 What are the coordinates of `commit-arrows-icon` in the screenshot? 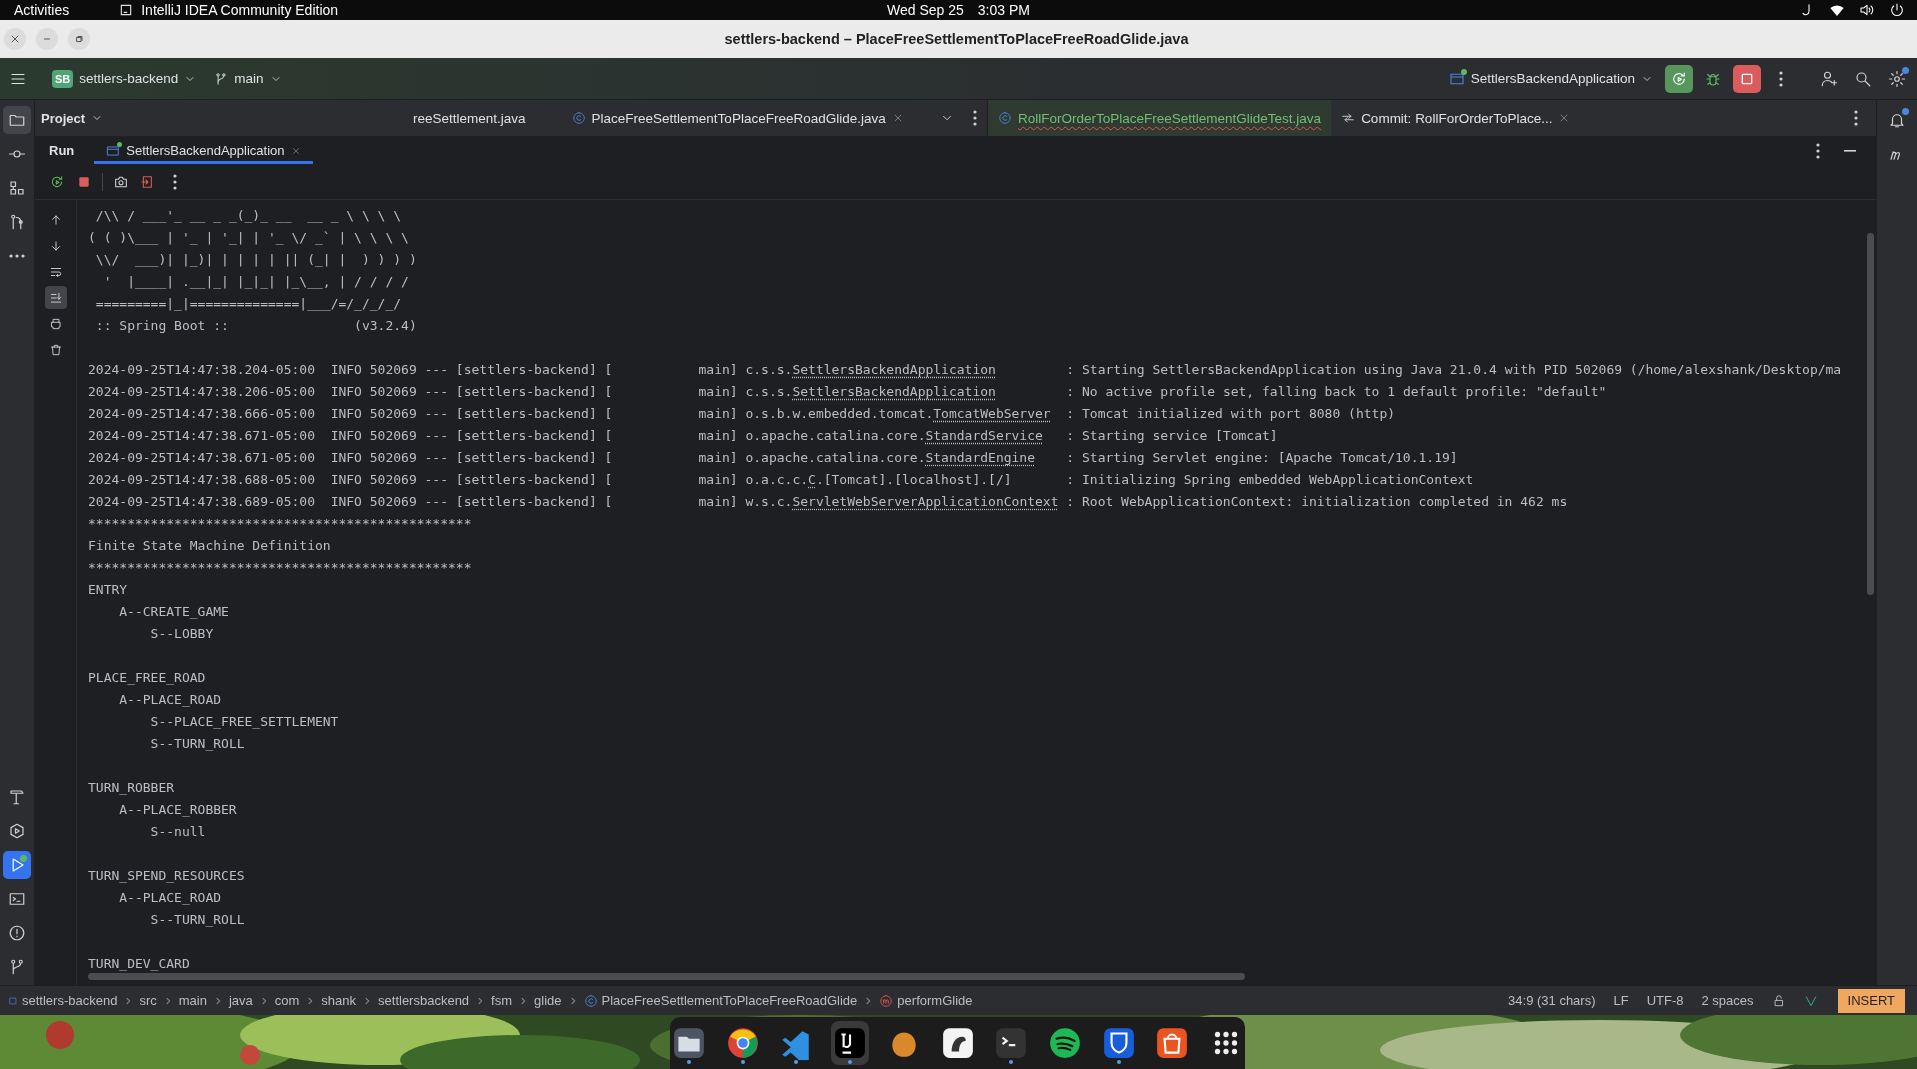 It's located at (1348, 118).